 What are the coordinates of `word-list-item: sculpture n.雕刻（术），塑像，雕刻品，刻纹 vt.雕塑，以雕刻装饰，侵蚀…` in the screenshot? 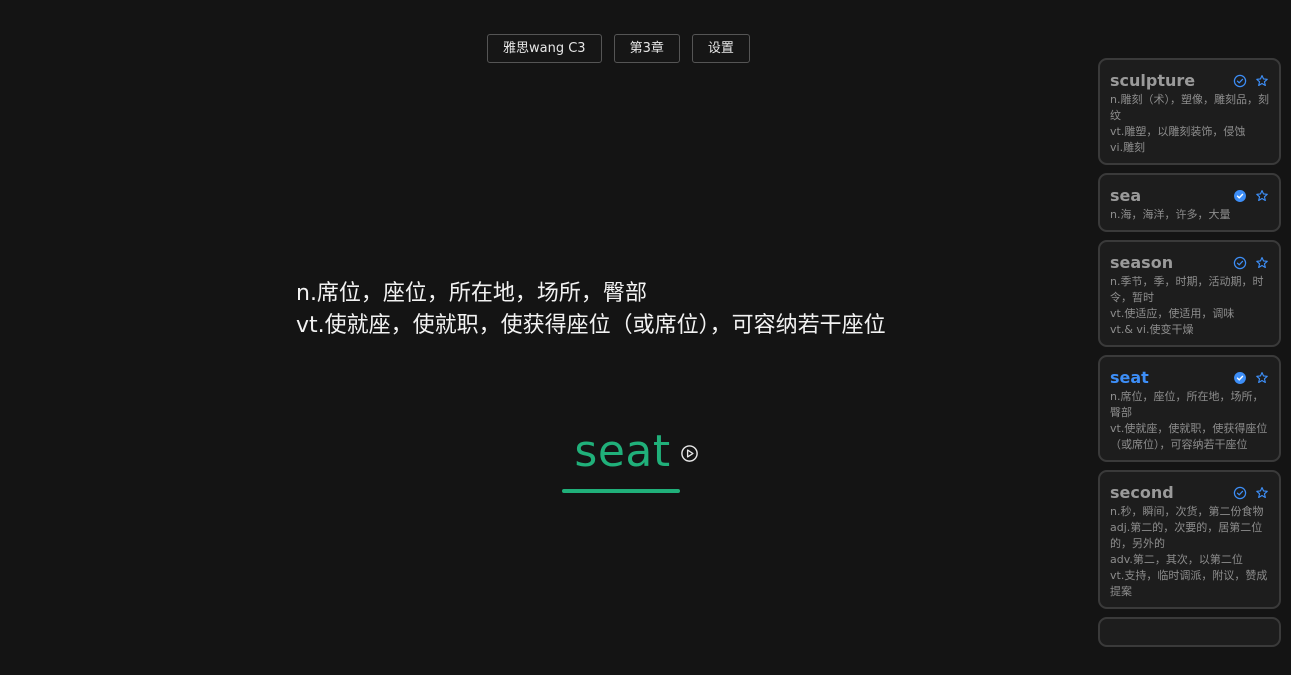 It's located at (1189, 111).